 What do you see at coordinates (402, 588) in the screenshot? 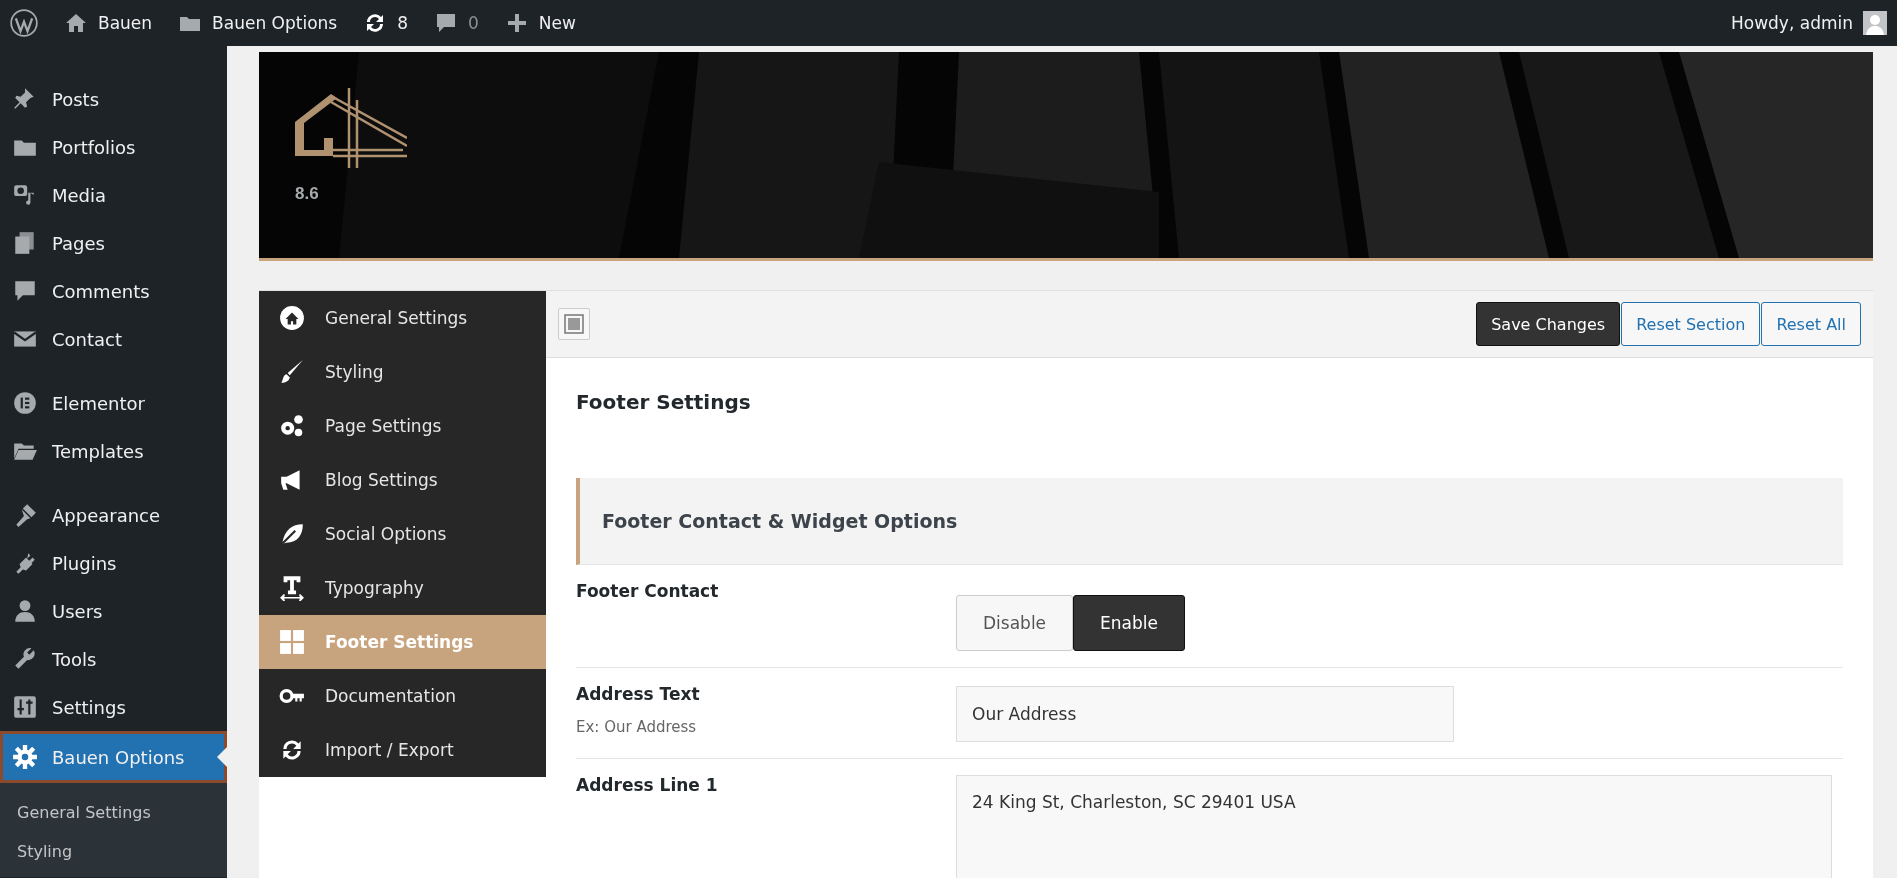
I see `options-nav-item: Typography` at bounding box center [402, 588].